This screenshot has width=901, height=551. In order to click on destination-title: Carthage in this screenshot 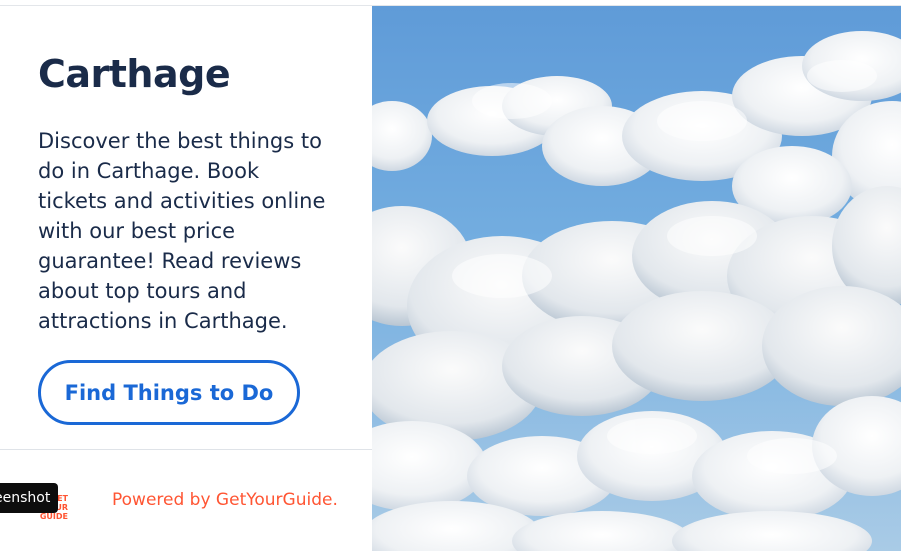, I will do `click(134, 74)`.